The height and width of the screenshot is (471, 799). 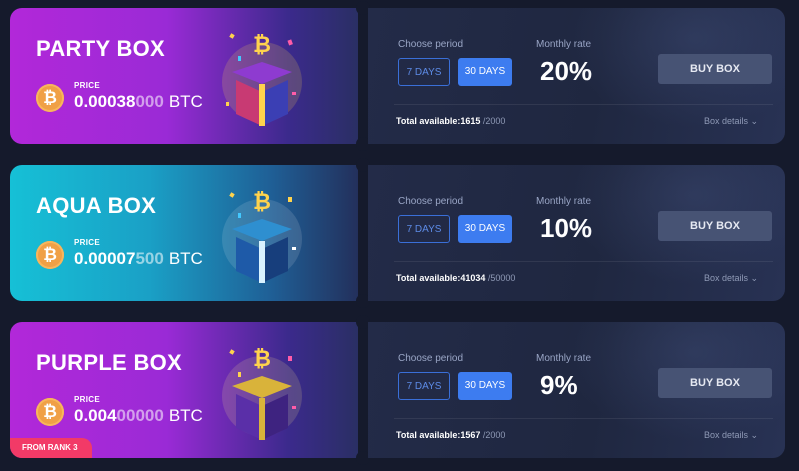 What do you see at coordinates (149, 101) in the screenshot?
I see `price-trailing-zeros: 000` at bounding box center [149, 101].